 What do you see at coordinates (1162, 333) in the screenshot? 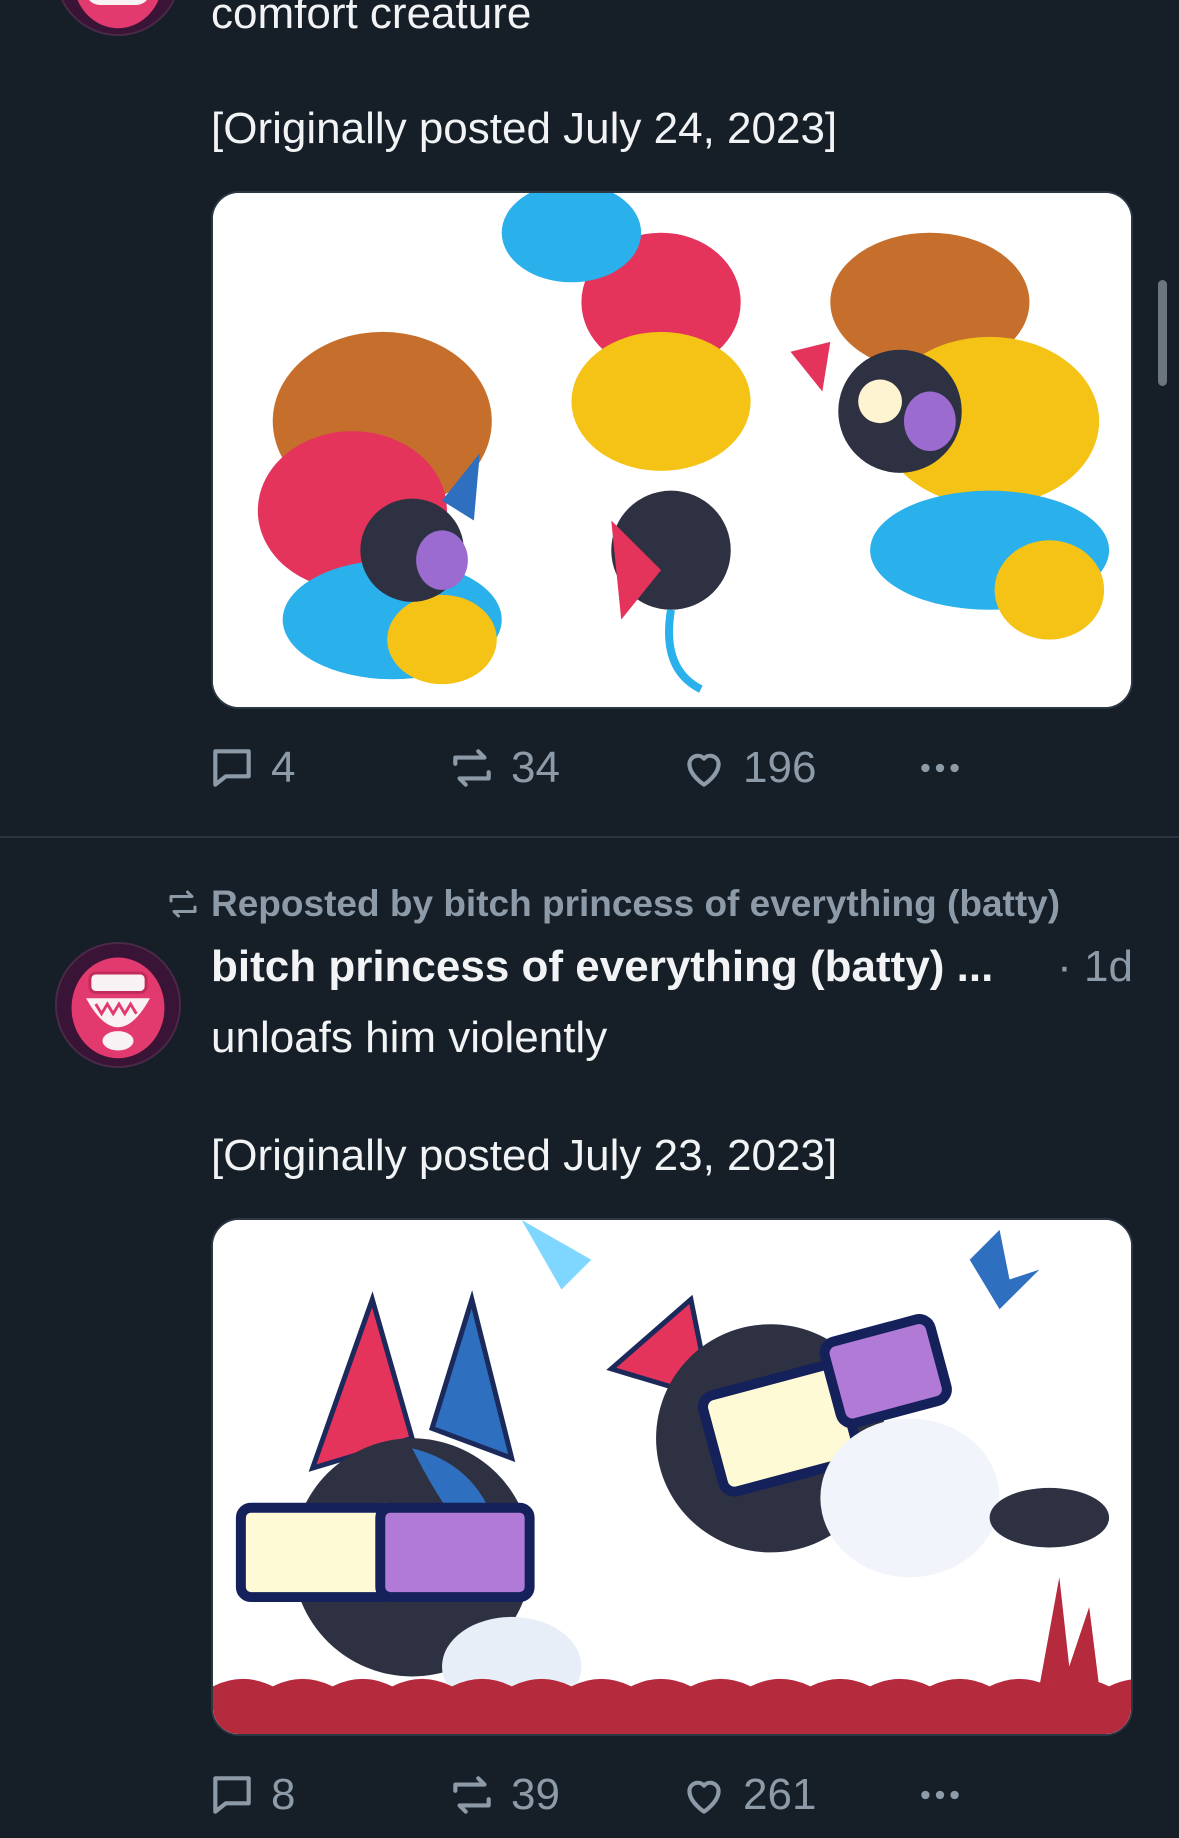
I see `scrollbar-thumb` at bounding box center [1162, 333].